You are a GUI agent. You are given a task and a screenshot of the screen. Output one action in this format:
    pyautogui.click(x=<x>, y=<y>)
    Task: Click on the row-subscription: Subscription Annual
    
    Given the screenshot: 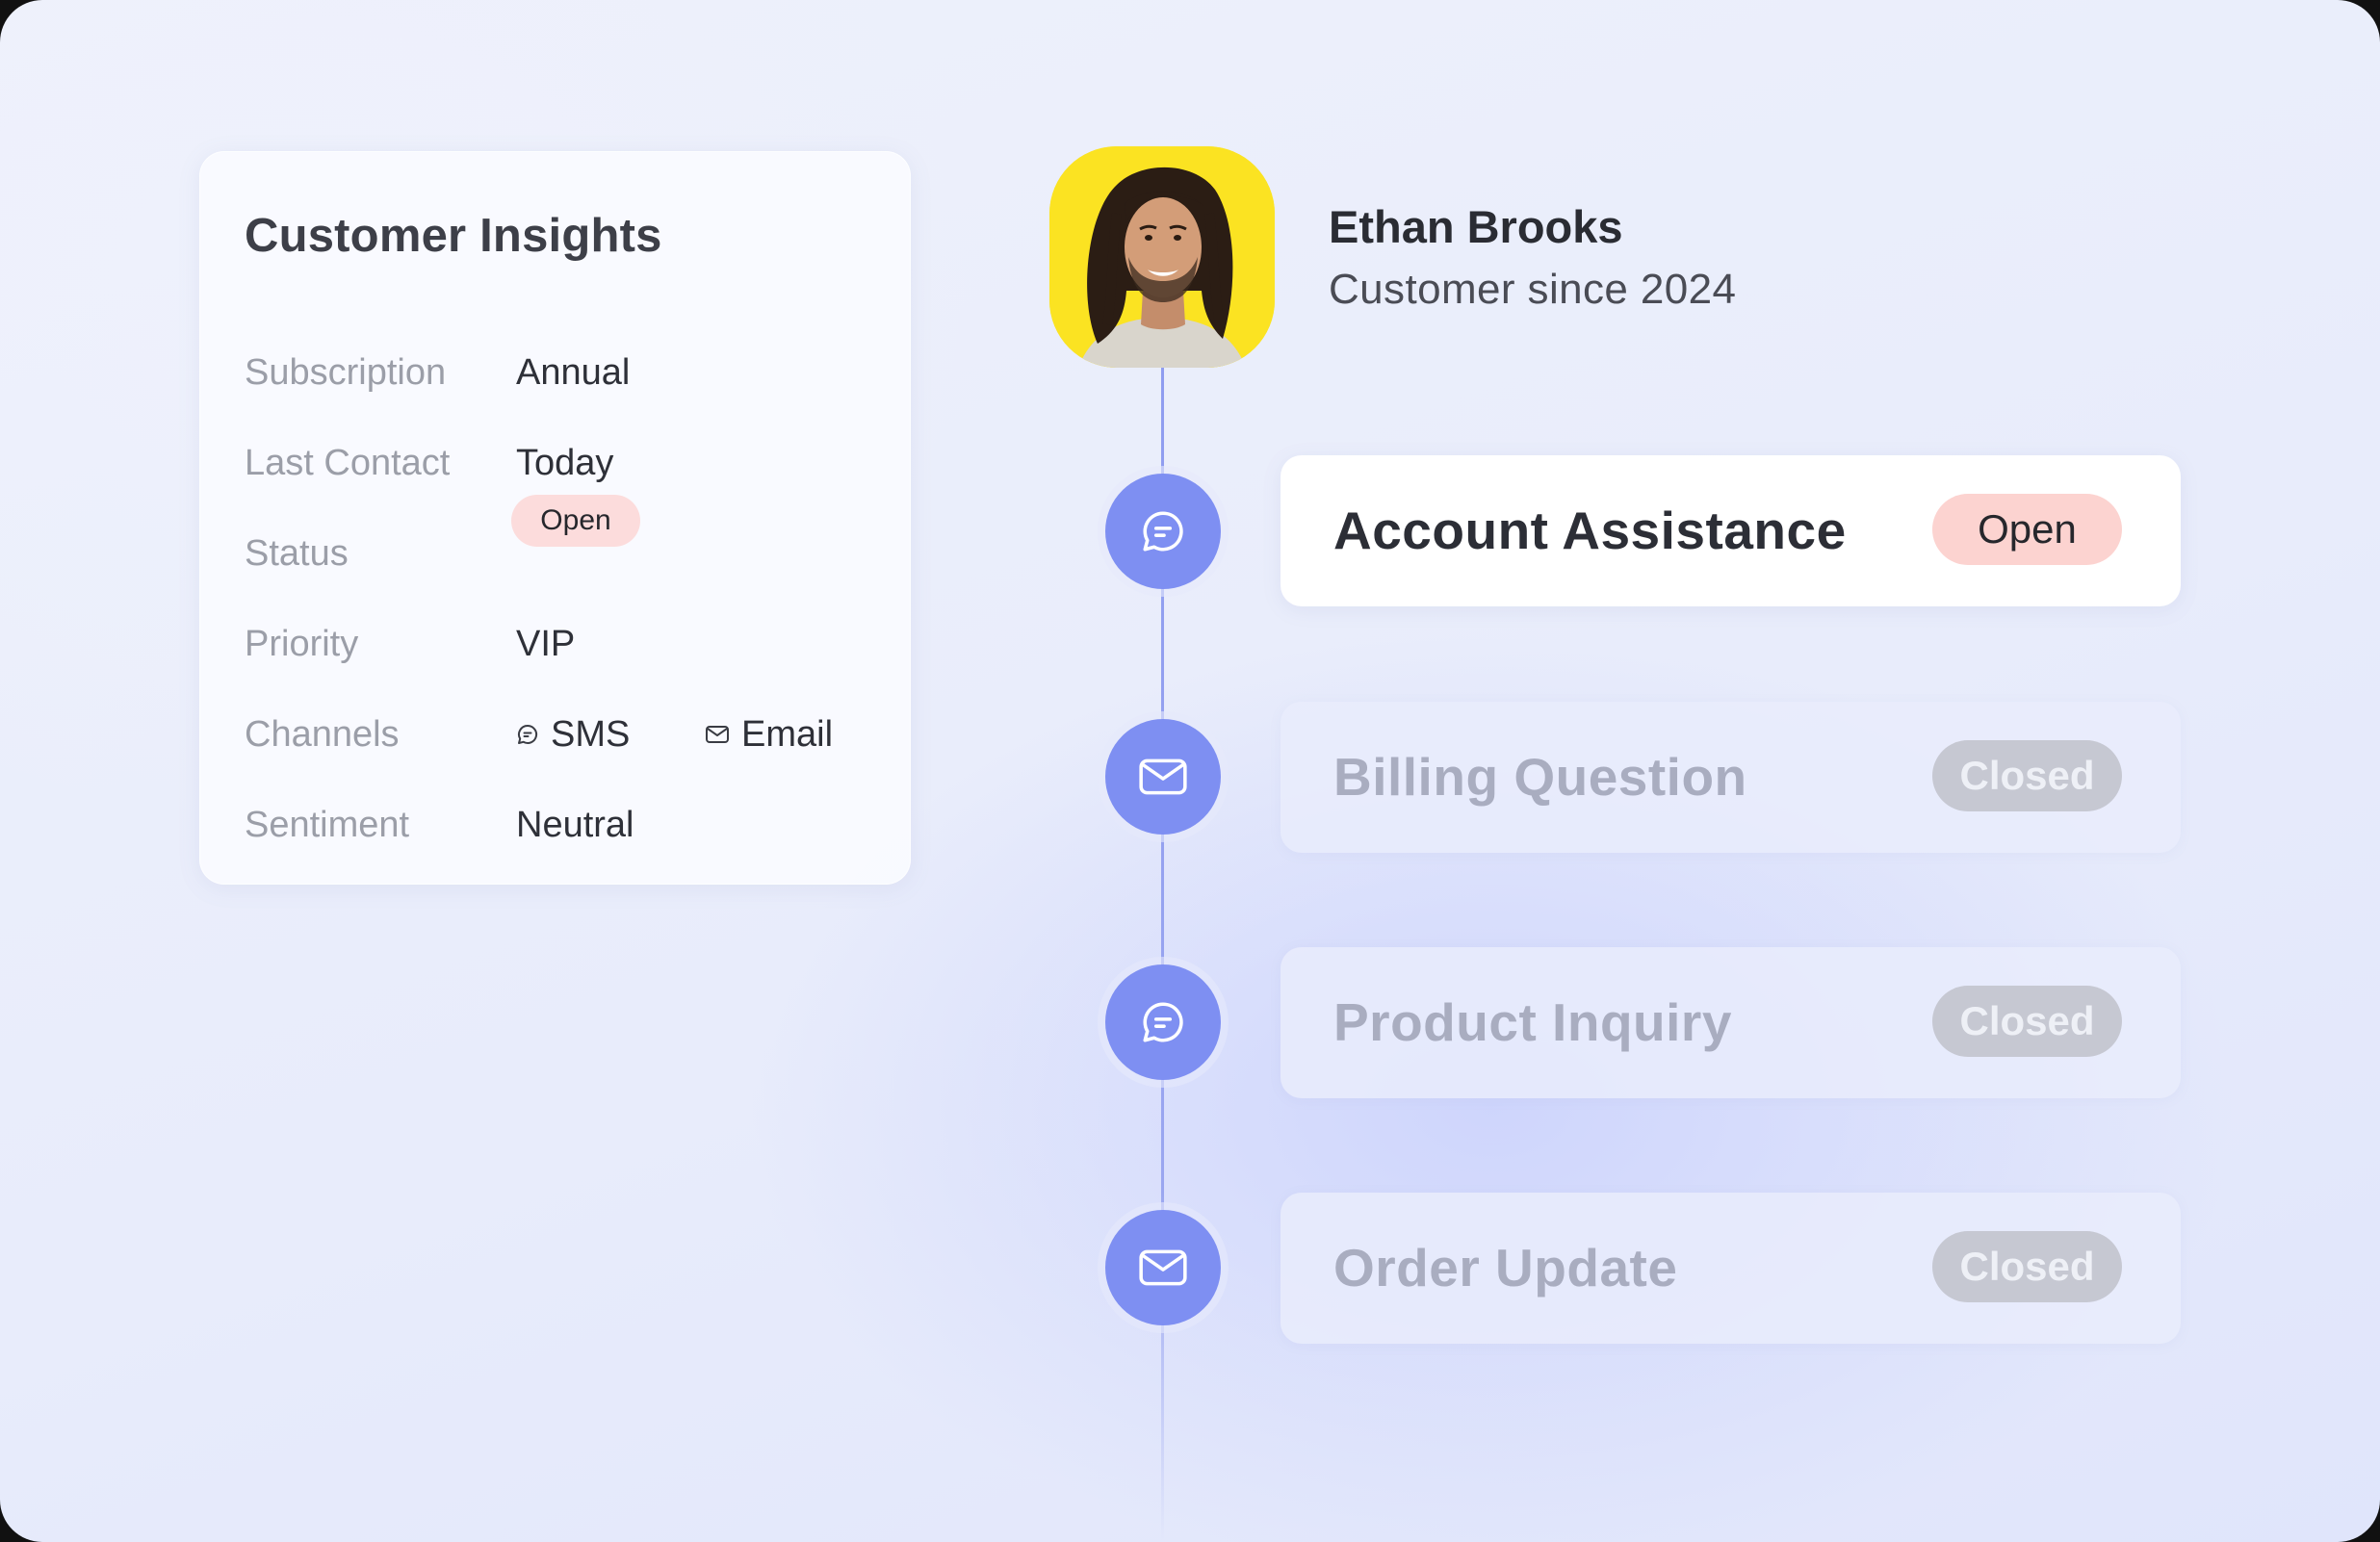 What is the action you would take?
    pyautogui.click(x=563, y=373)
    